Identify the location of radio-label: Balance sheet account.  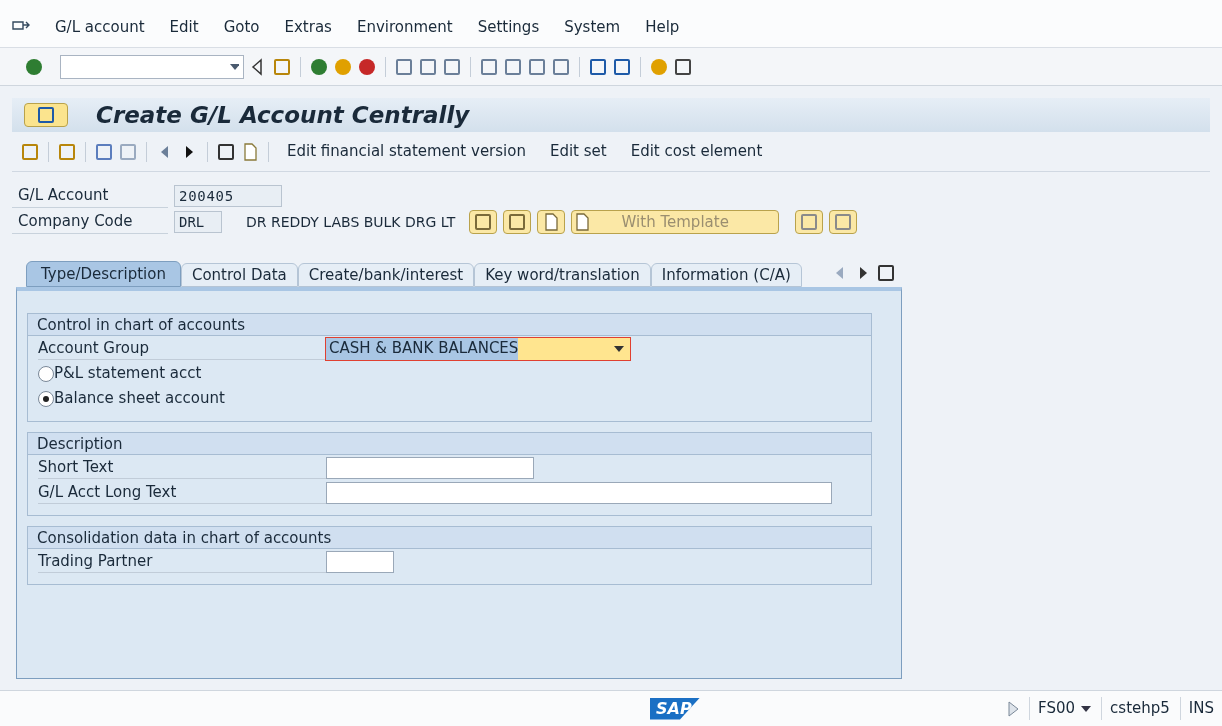
(139, 399).